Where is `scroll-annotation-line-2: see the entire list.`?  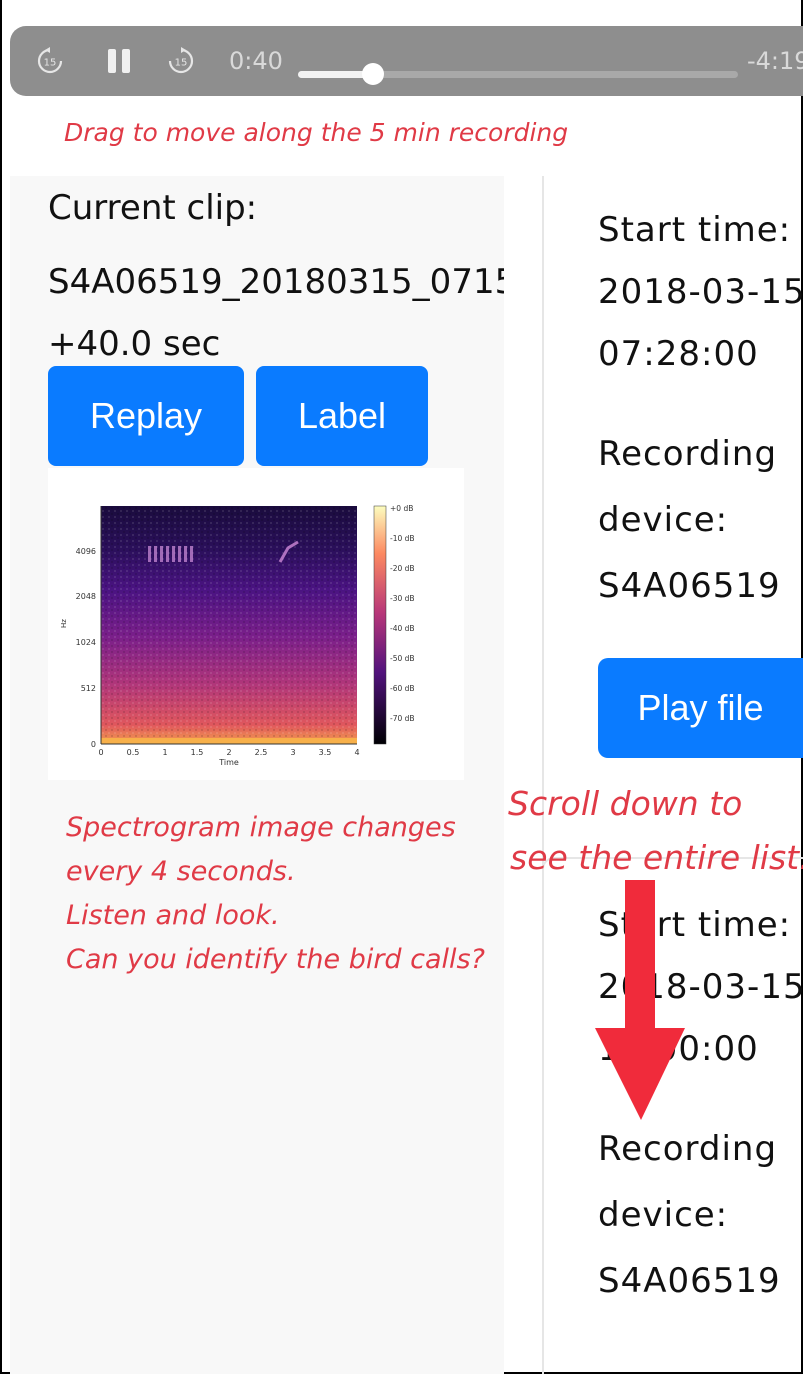 scroll-annotation-line-2: see the entire list. is located at coordinates (656, 857).